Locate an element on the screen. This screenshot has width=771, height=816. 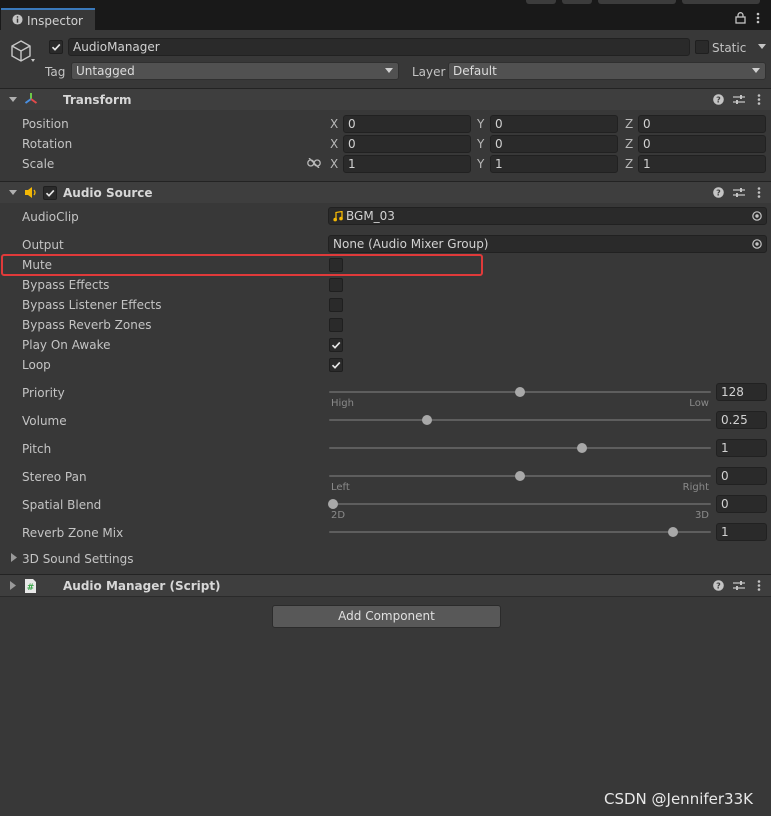
rotation-y-field: 0 is located at coordinates (554, 144).